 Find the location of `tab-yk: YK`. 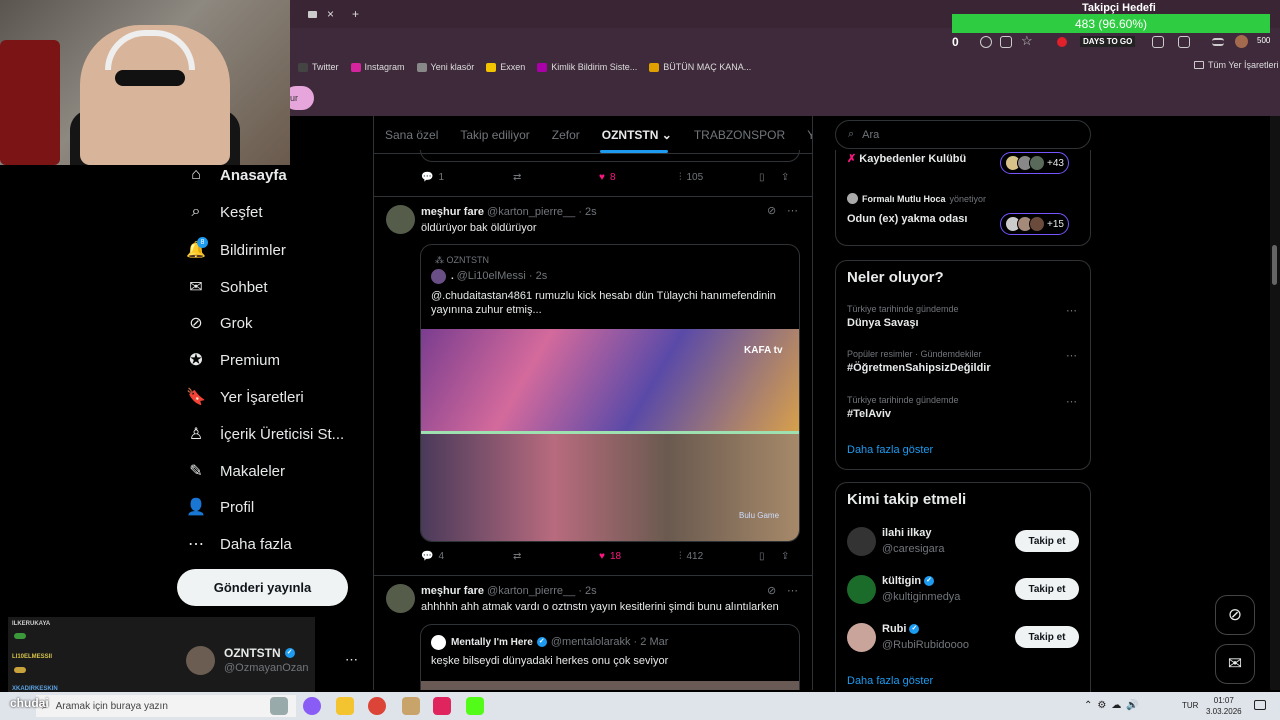

tab-yk: YK is located at coordinates (804, 135).